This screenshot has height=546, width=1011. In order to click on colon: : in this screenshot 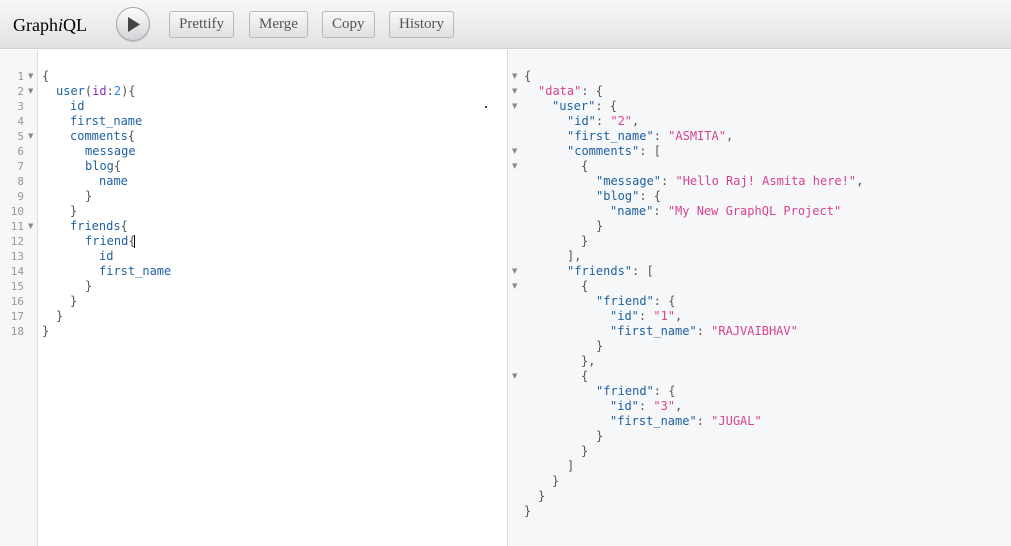, I will do `click(110, 91)`.